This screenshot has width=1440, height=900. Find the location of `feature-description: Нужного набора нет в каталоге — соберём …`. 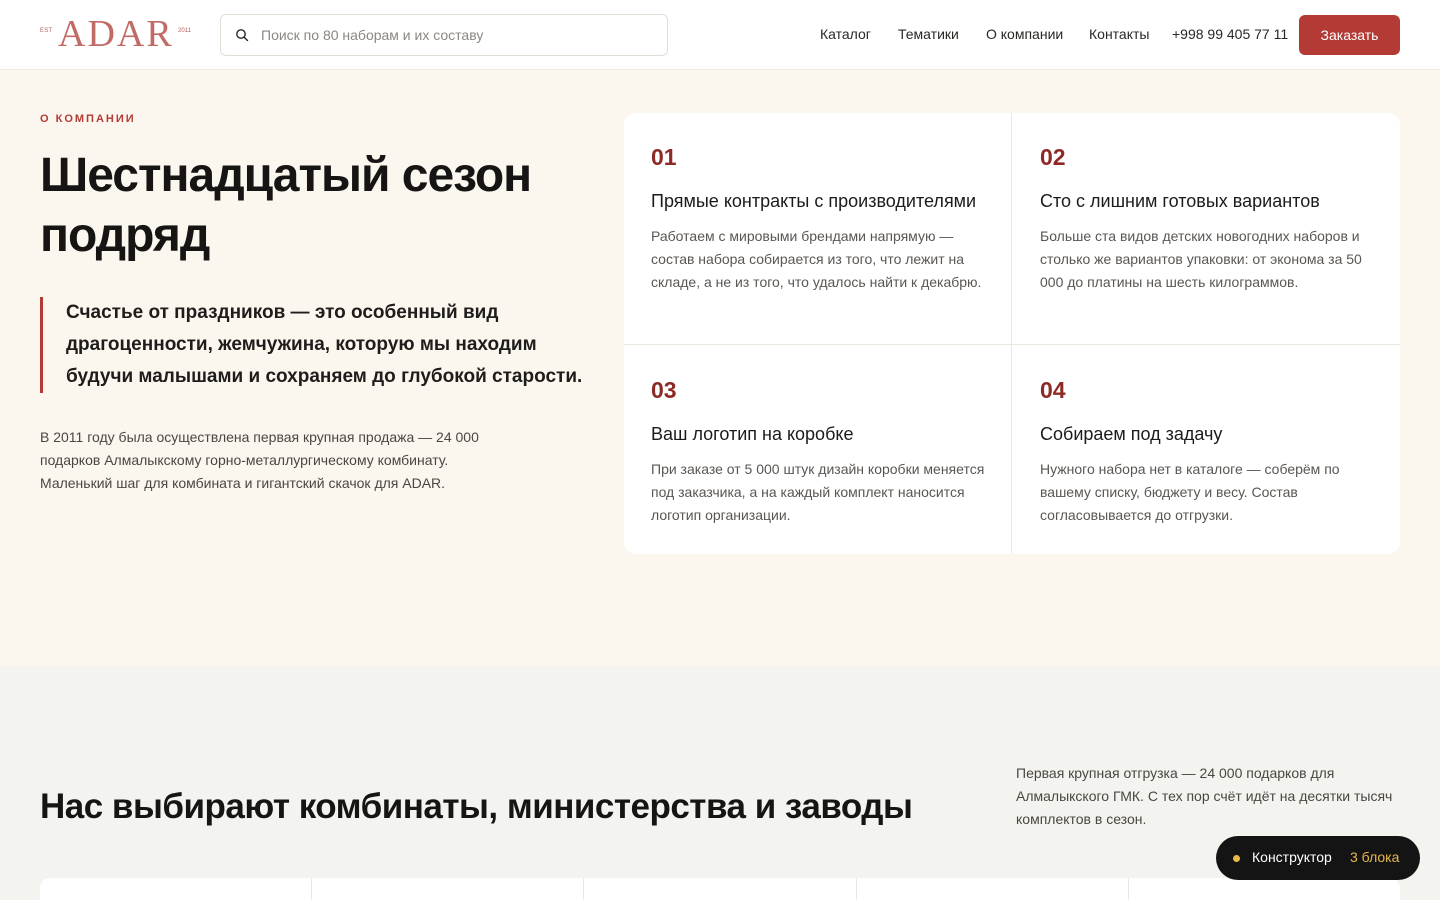

feature-description: Нужного набора нет в каталоге — соберём … is located at coordinates (1190, 492).